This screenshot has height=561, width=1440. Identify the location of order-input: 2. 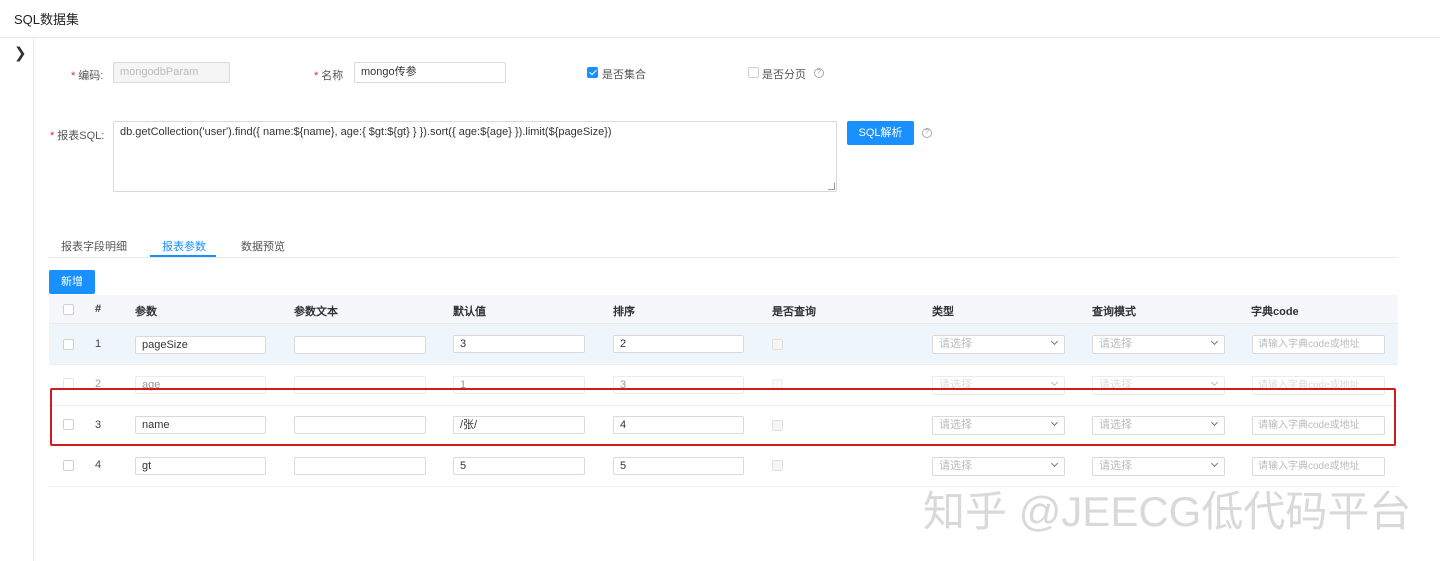
(678, 344).